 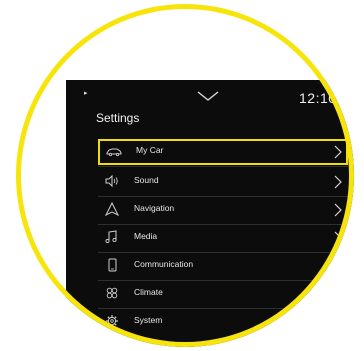 I want to click on menu-item-navigation: Navigation, so click(x=223, y=210).